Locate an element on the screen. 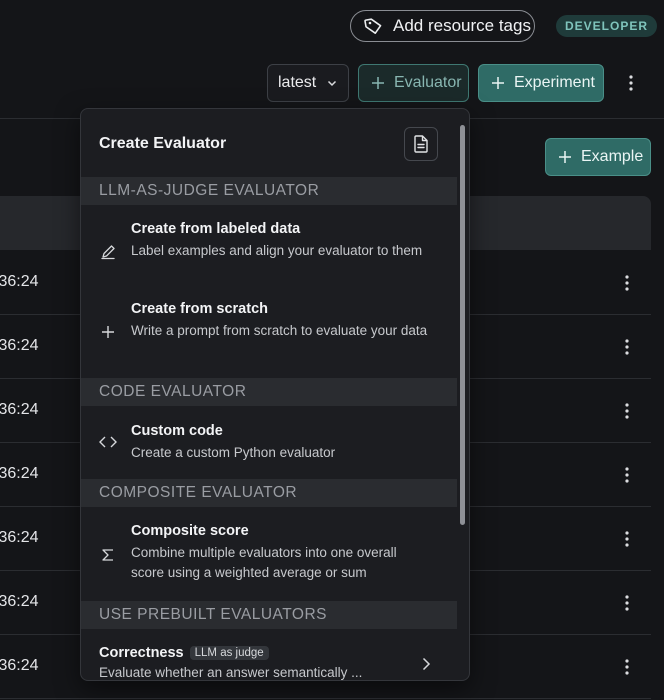 This screenshot has height=700, width=664. item-title: Custom code is located at coordinates (177, 431).